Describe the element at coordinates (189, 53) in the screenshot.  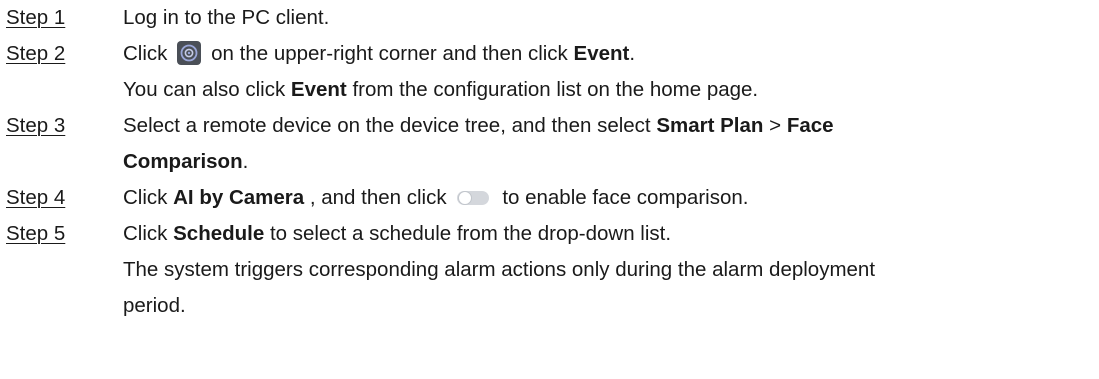
I see `gear-icon` at that location.